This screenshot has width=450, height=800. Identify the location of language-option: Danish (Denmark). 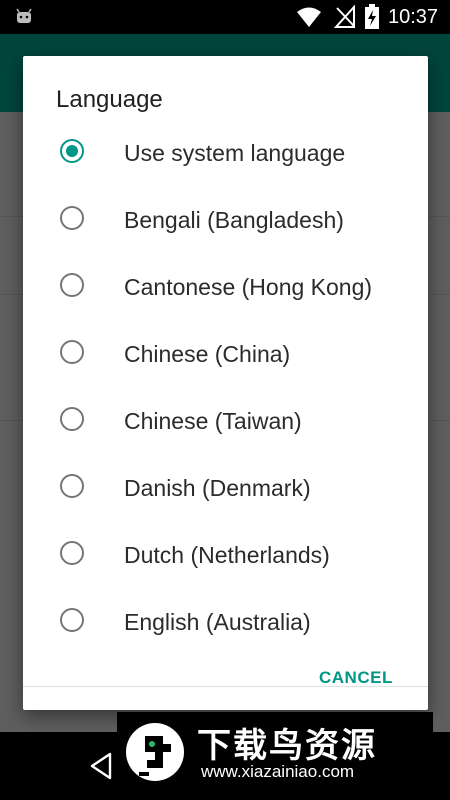
(225, 488).